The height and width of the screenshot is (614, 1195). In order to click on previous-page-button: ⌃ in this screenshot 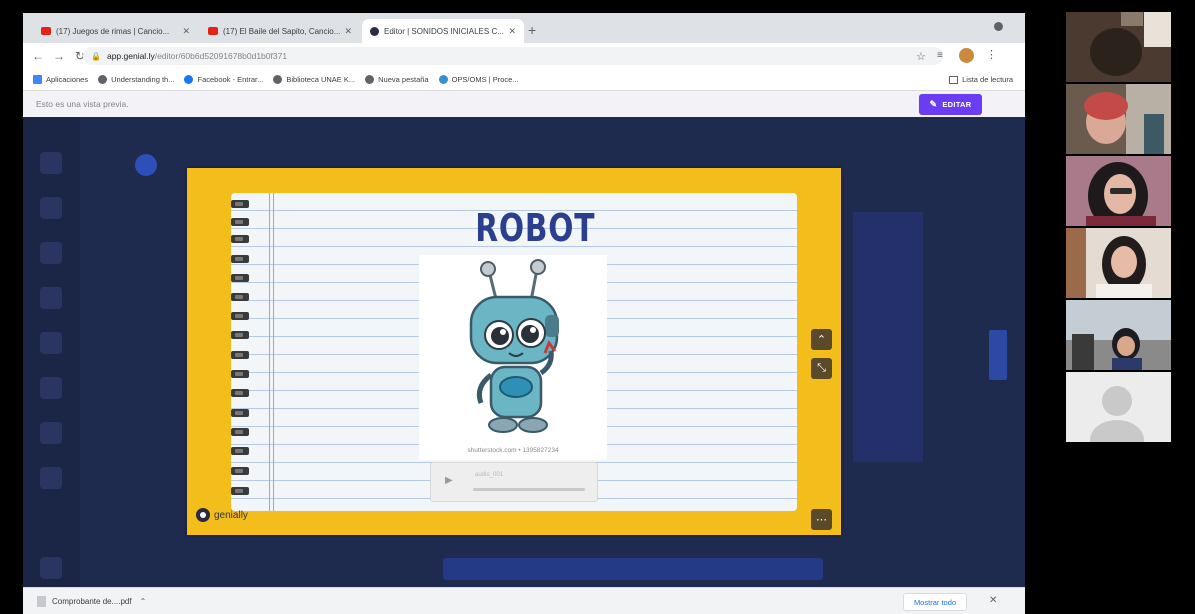, I will do `click(821, 339)`.